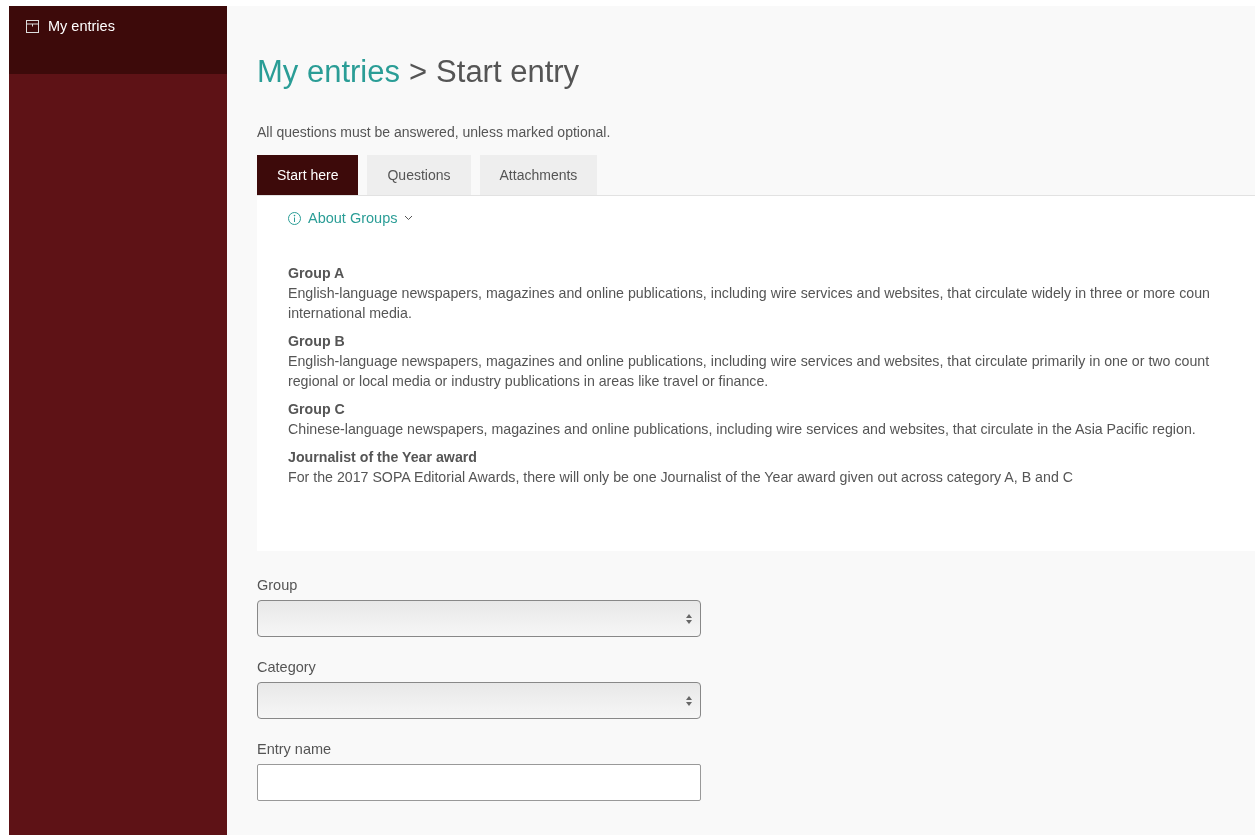  I want to click on box-icon, so click(32, 26).